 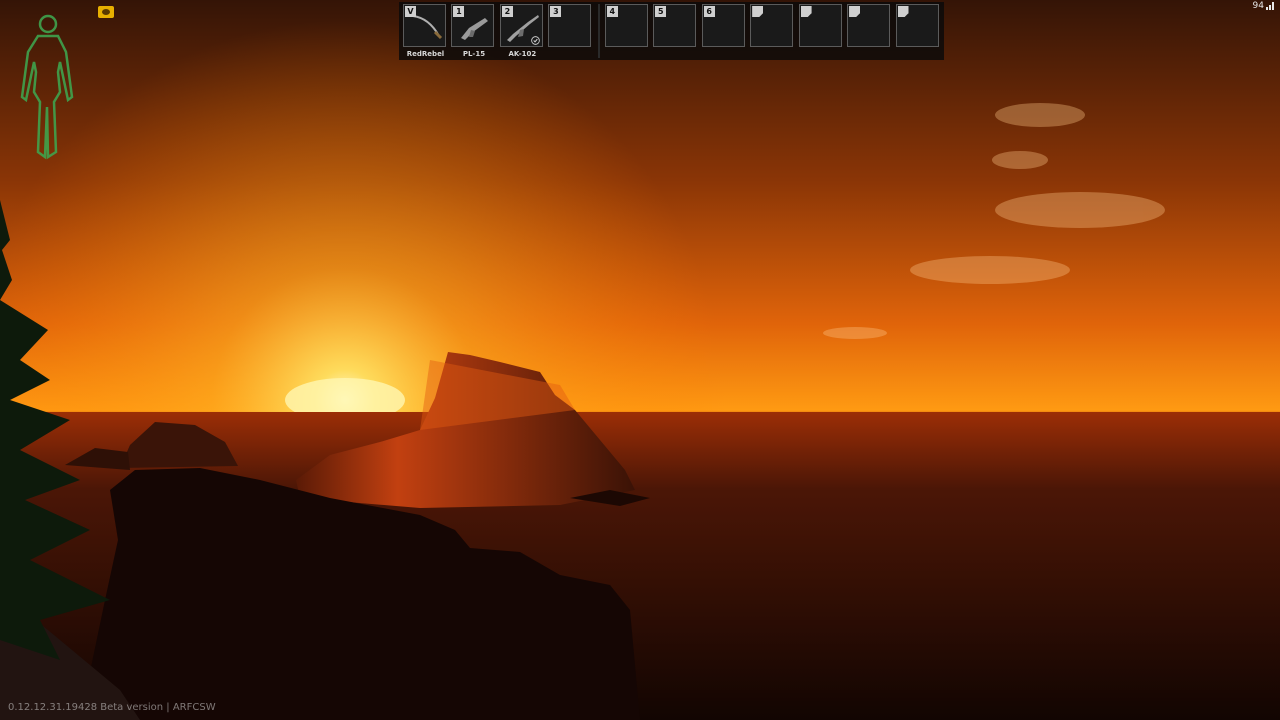 I want to click on slot-key: 2, so click(x=507, y=11).